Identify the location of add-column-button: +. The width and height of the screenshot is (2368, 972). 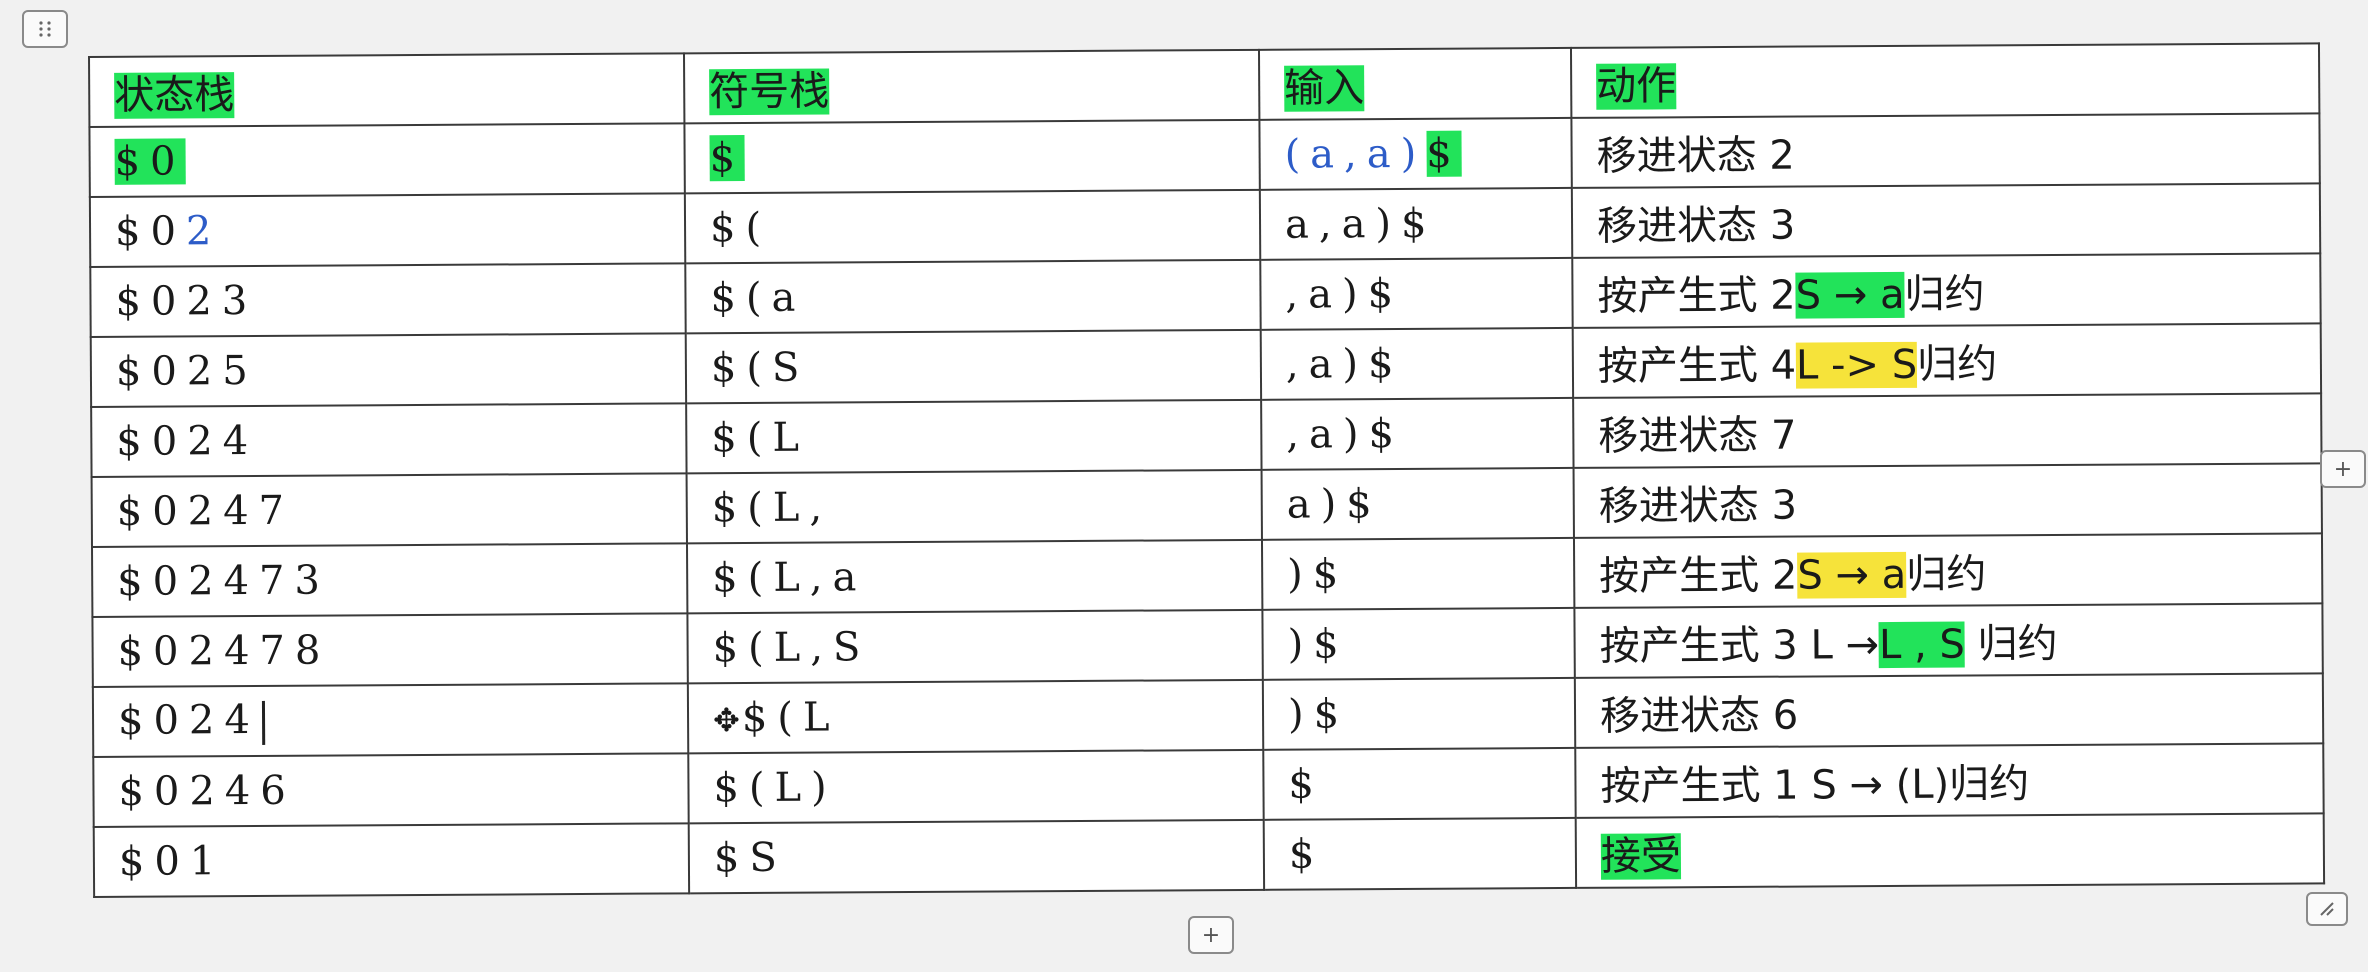
(2343, 469).